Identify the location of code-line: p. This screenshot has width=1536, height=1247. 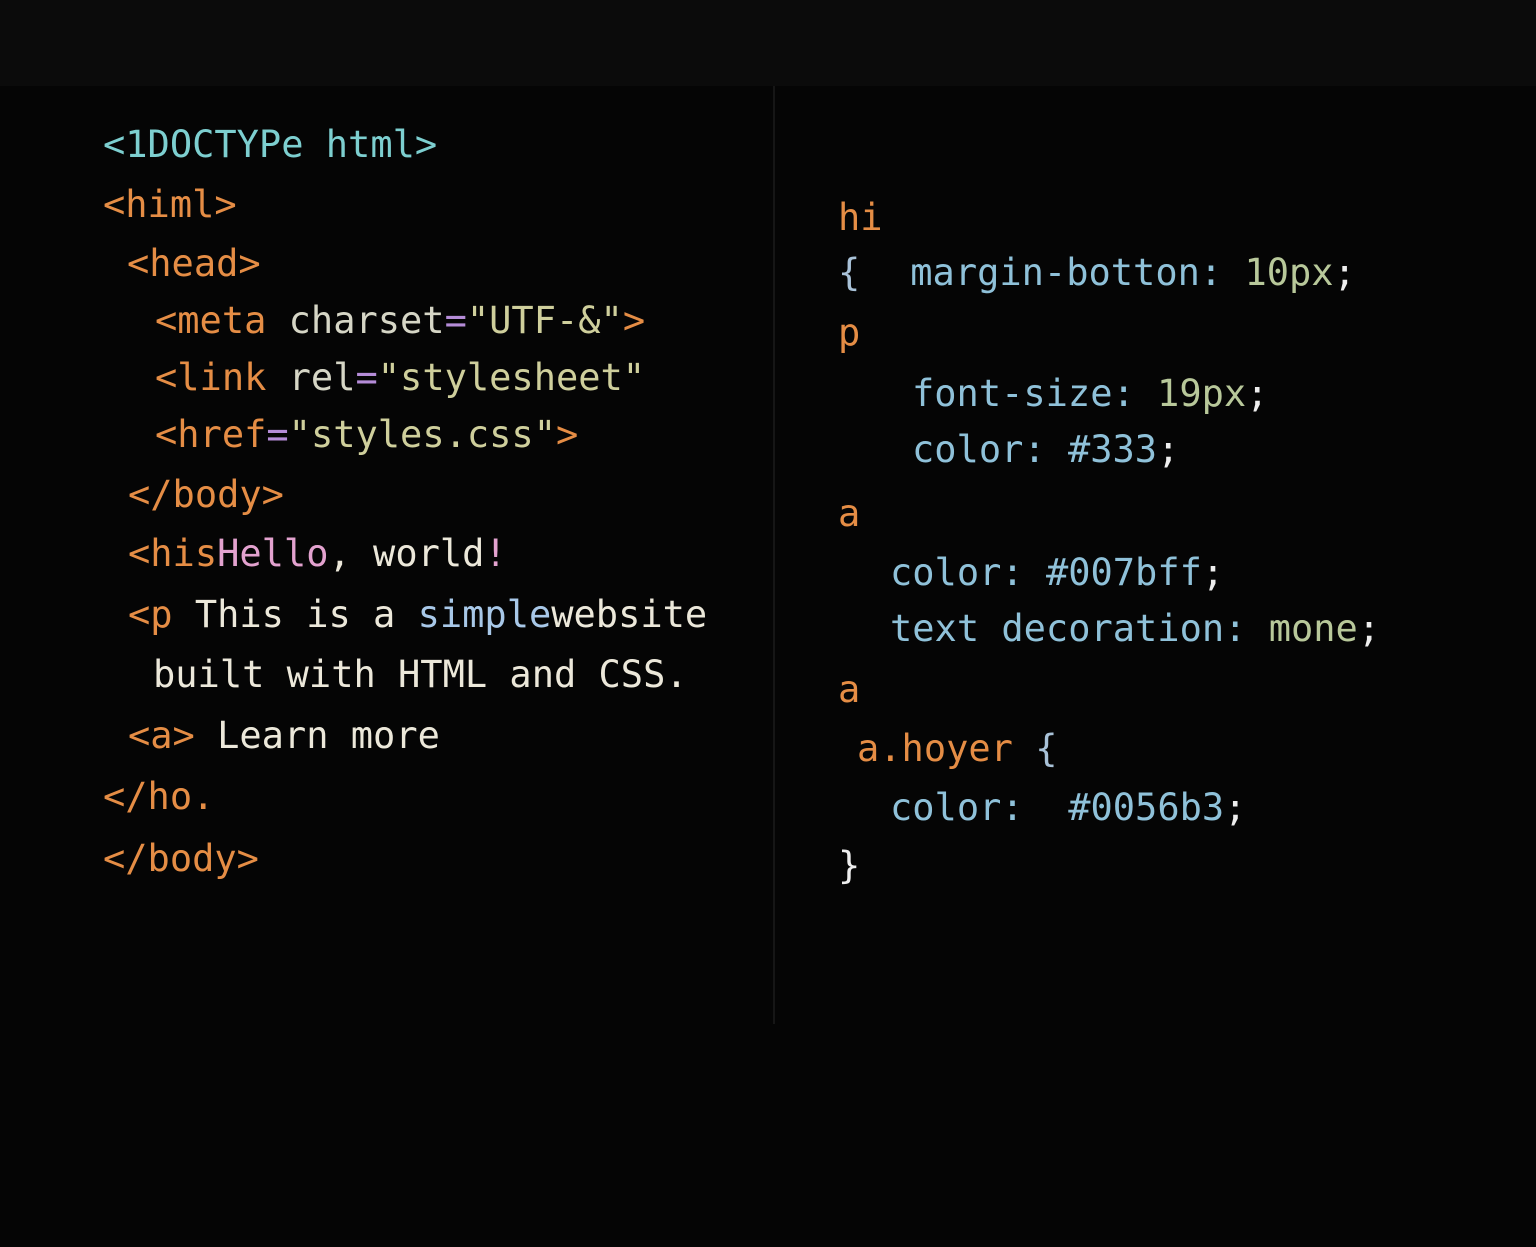
(849, 333).